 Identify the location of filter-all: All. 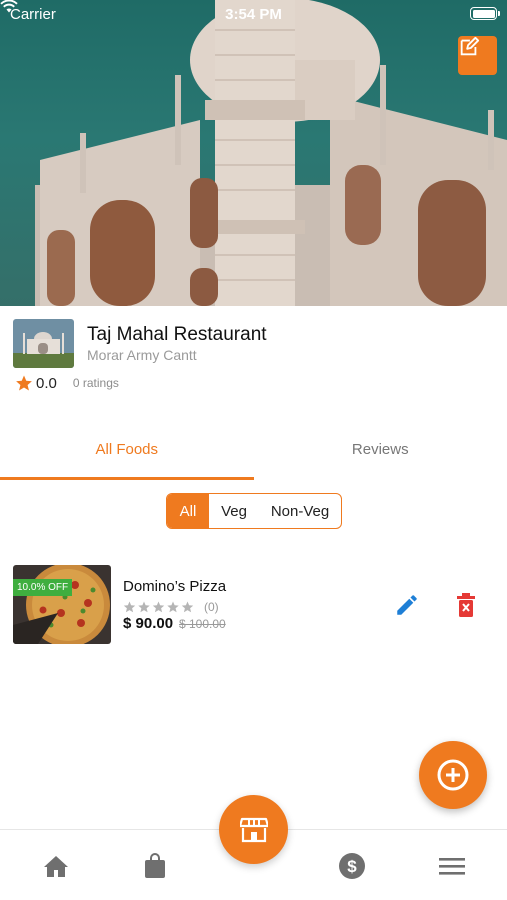
(188, 511).